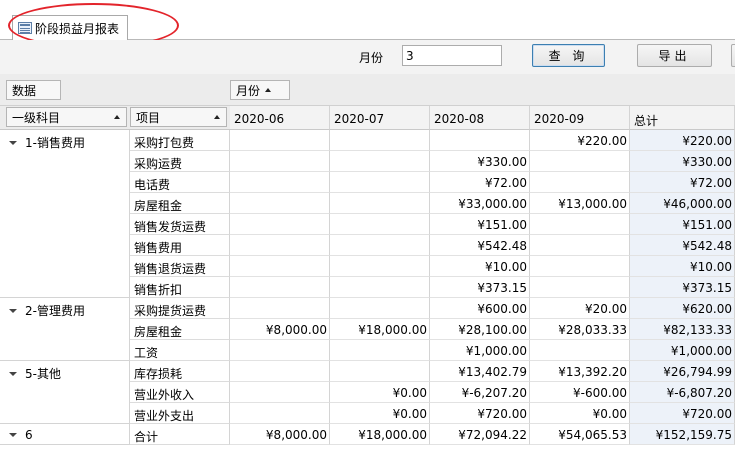  I want to click on value-cell: ¥1,000.00, so click(480, 350).